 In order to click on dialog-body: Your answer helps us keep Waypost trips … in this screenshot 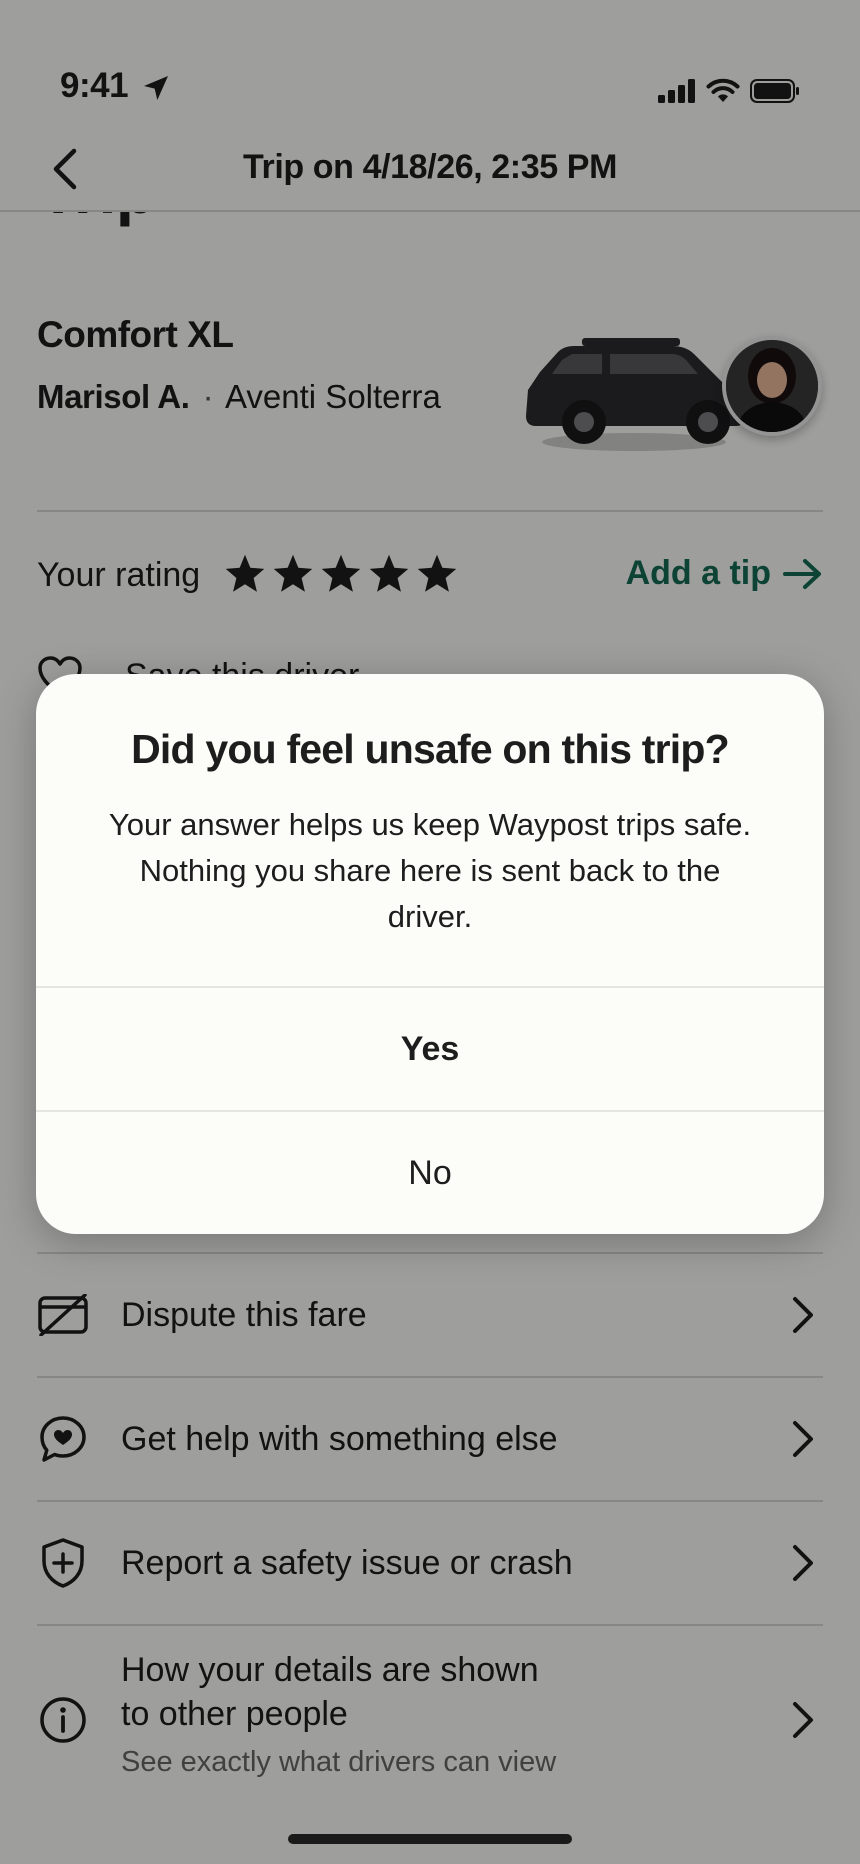, I will do `click(430, 870)`.